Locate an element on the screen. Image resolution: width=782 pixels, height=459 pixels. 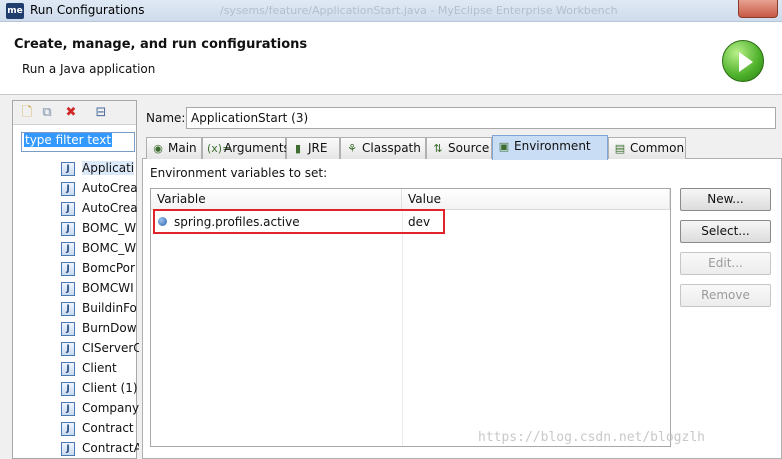
environment-label: Environment variables to set: is located at coordinates (239, 173).